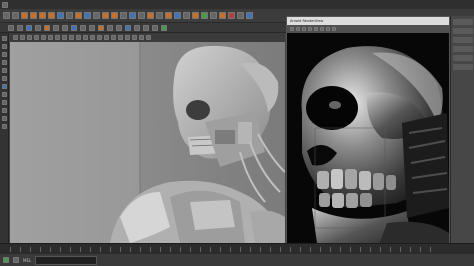  What do you see at coordinates (462, 134) in the screenshot?
I see `attribute-editor-panel` at bounding box center [462, 134].